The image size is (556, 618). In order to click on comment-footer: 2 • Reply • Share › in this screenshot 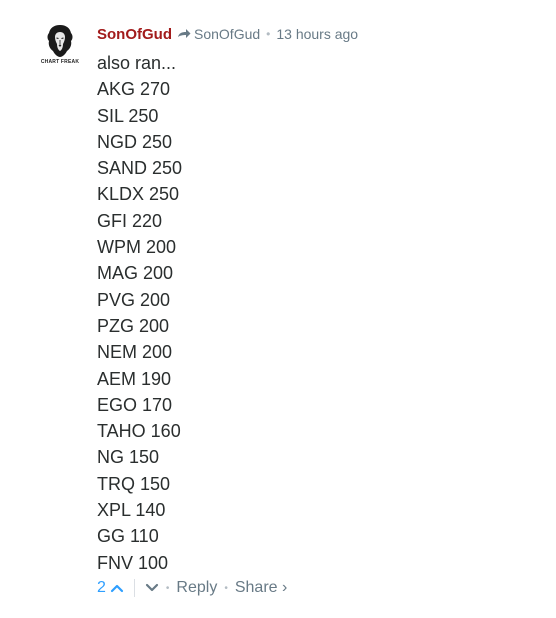, I will do `click(192, 588)`.